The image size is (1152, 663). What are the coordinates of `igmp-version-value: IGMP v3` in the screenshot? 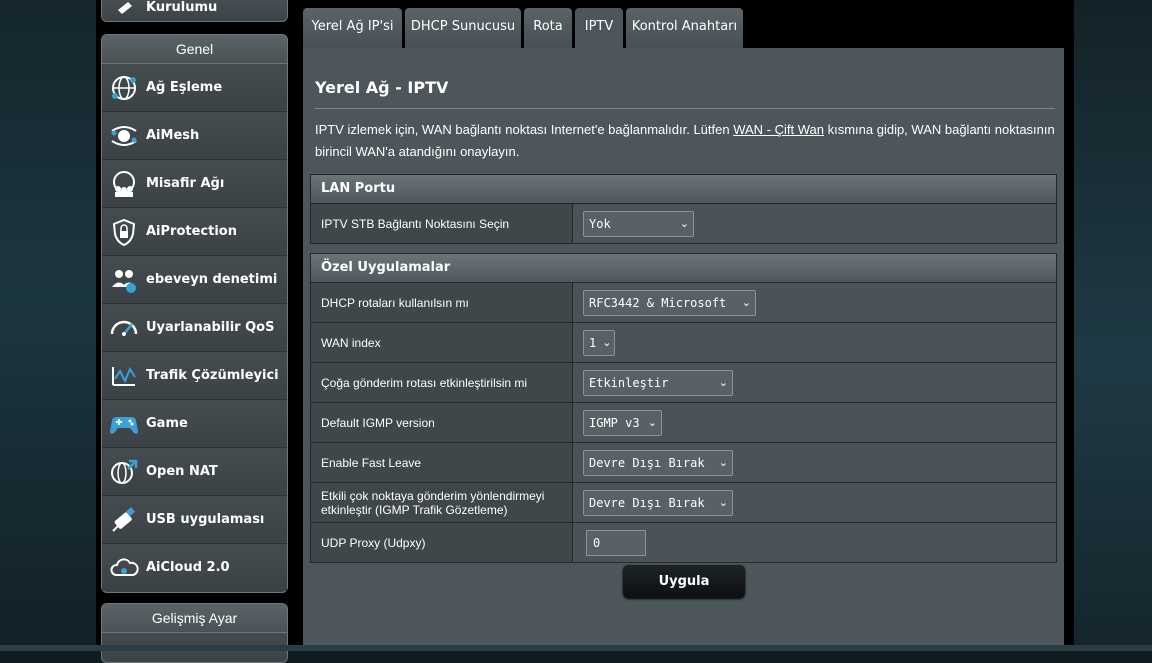 It's located at (614, 422).